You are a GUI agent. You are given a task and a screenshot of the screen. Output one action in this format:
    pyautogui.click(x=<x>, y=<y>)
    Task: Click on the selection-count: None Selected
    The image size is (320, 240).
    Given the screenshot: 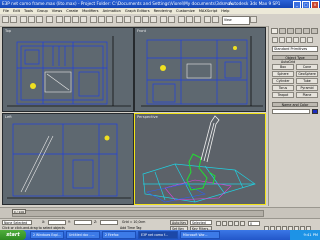 What is the action you would take?
    pyautogui.click(x=17, y=222)
    